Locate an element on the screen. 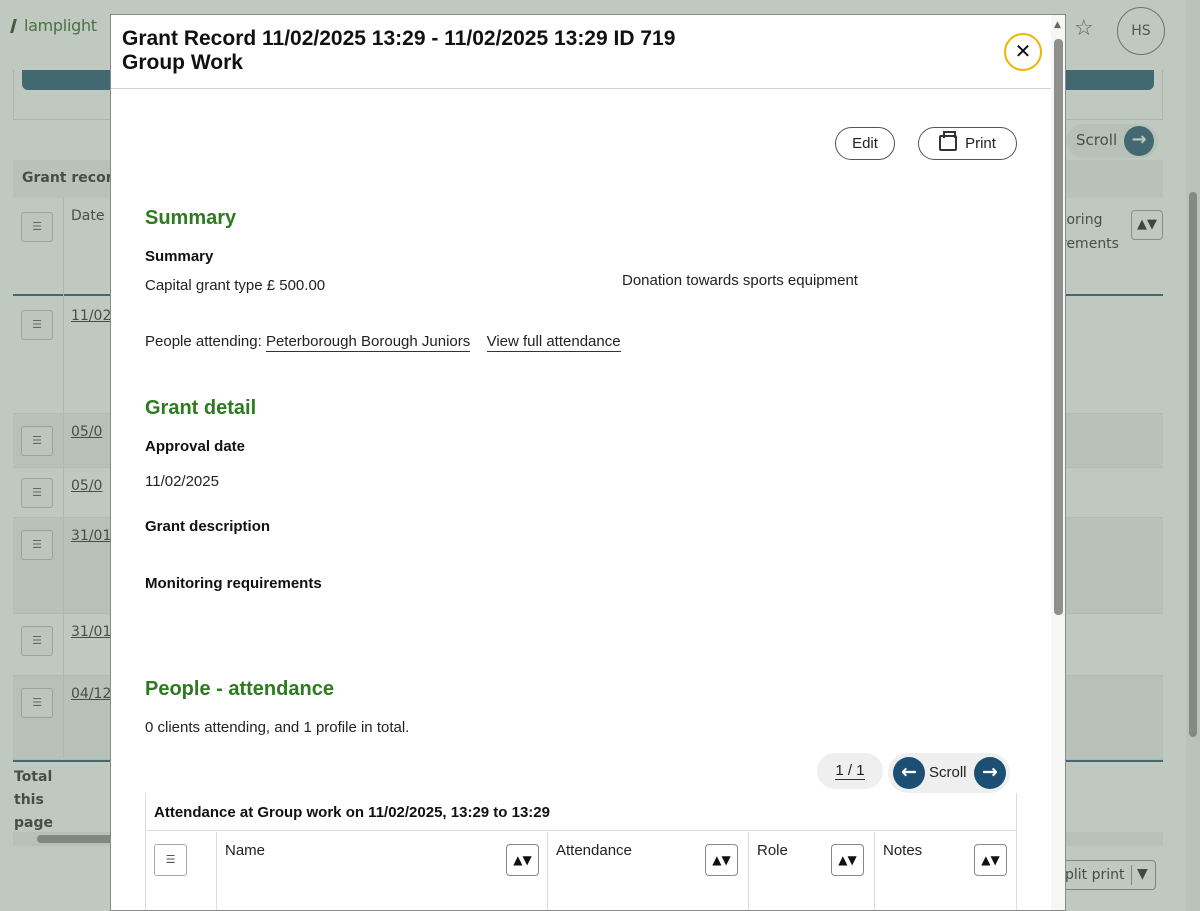 The image size is (1200, 911). summary-description: Donation towards sports equipment is located at coordinates (740, 280).